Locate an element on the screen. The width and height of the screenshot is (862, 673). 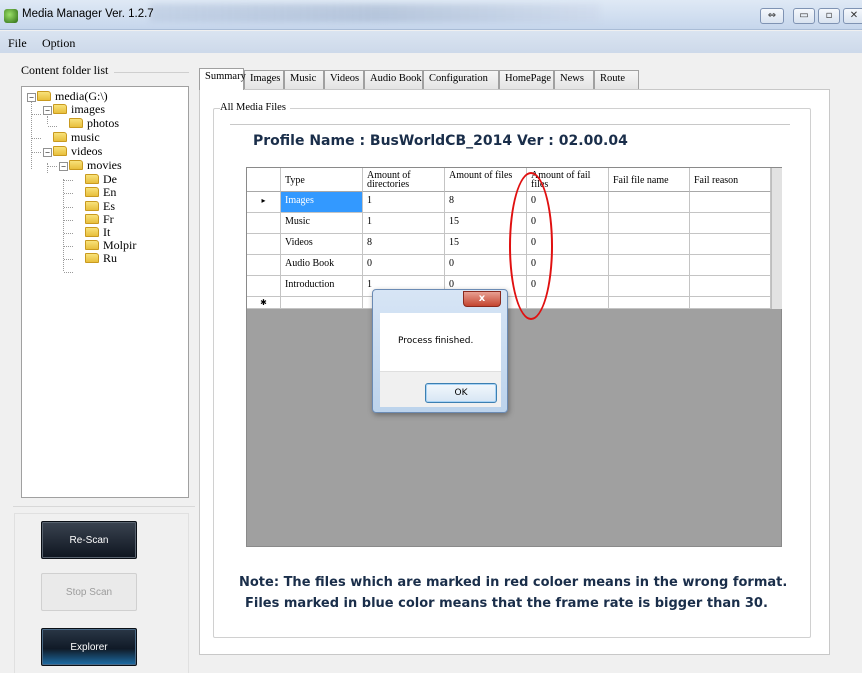
table-cell: Videos is located at coordinates (322, 244).